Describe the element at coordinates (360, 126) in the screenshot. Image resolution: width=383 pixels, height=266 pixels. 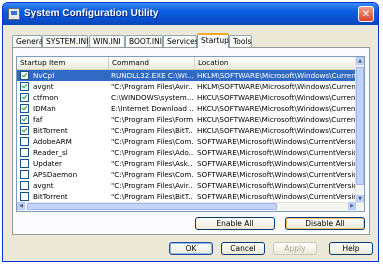
I see `vertical-scroll-thumb` at that location.